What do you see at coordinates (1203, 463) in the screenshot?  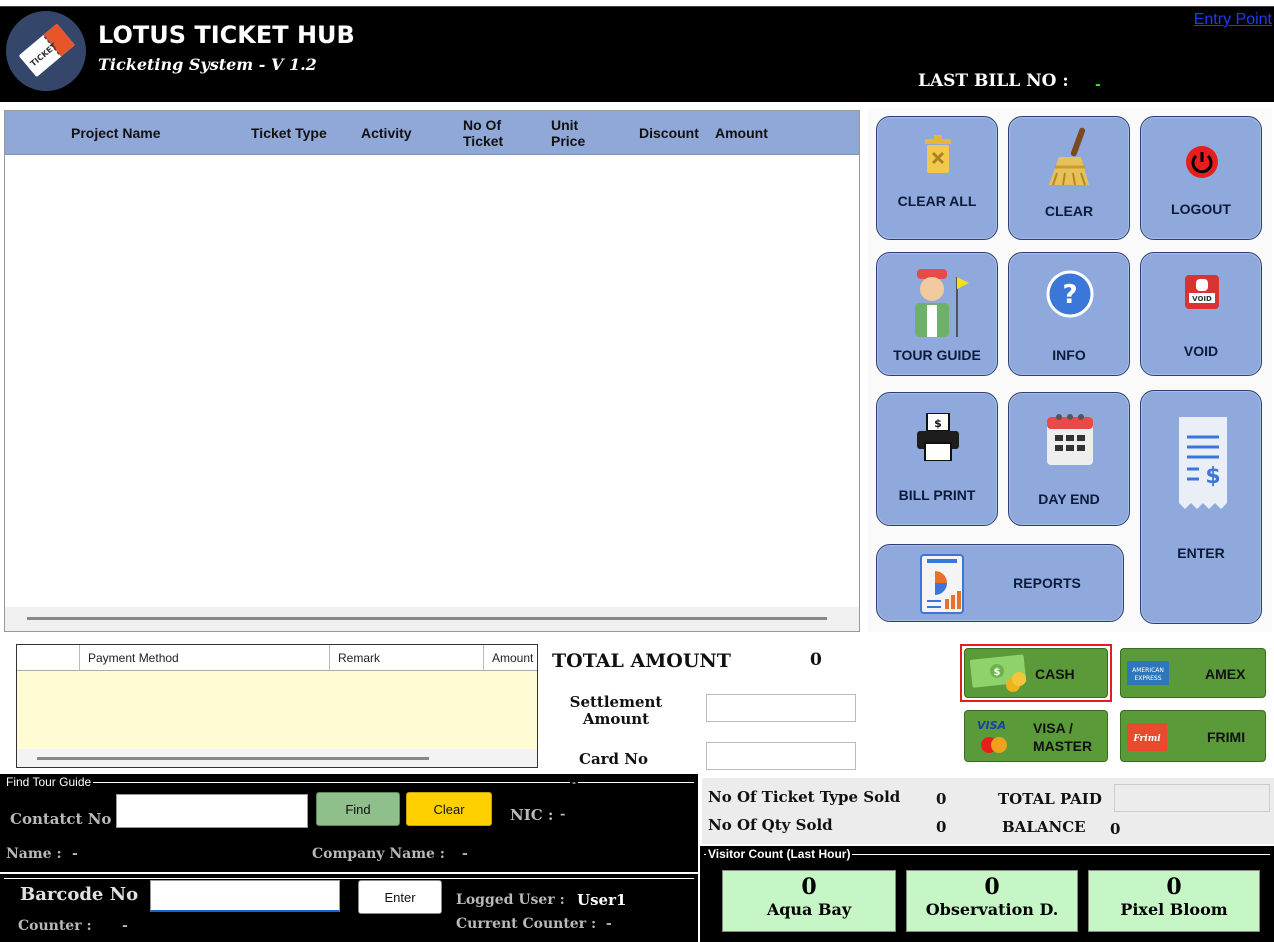 I see `receipt-icon: $` at bounding box center [1203, 463].